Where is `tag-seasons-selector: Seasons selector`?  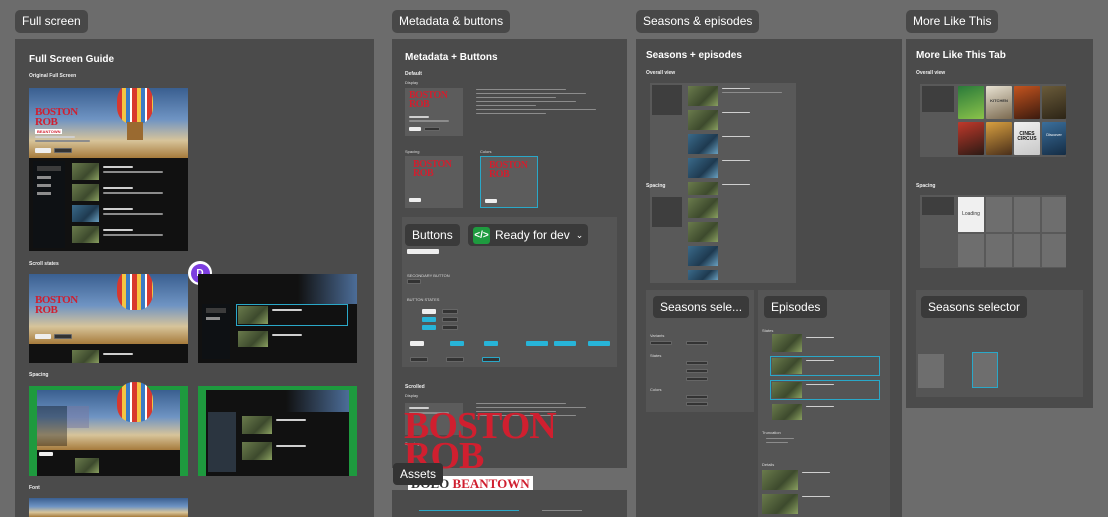 tag-seasons-selector: Seasons selector is located at coordinates (974, 307).